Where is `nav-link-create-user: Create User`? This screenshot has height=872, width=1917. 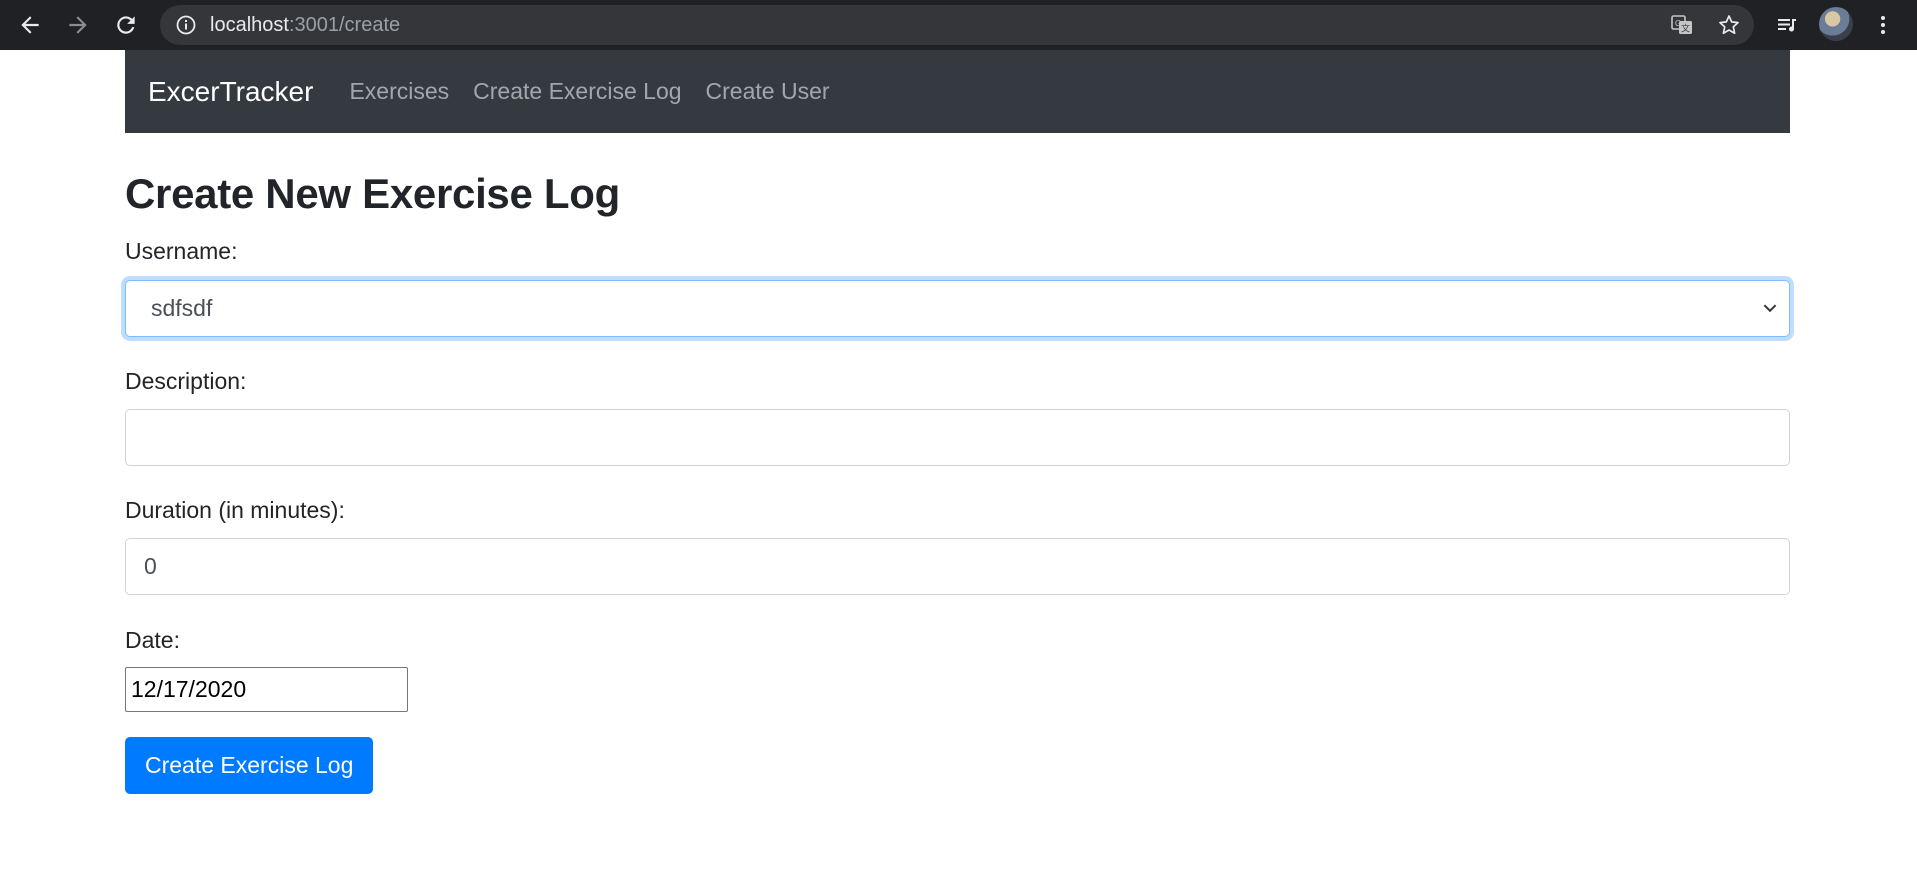 nav-link-create-user: Create User is located at coordinates (768, 91).